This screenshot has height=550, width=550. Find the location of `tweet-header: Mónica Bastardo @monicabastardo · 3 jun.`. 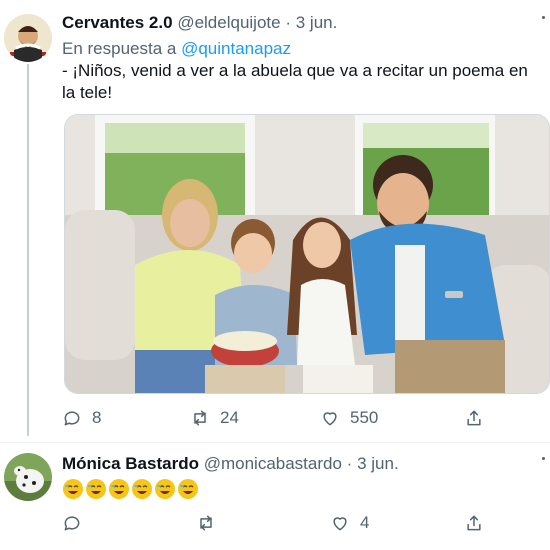

tweet-header: Mónica Bastardo @monicabastardo · 3 jun. is located at coordinates (230, 464).